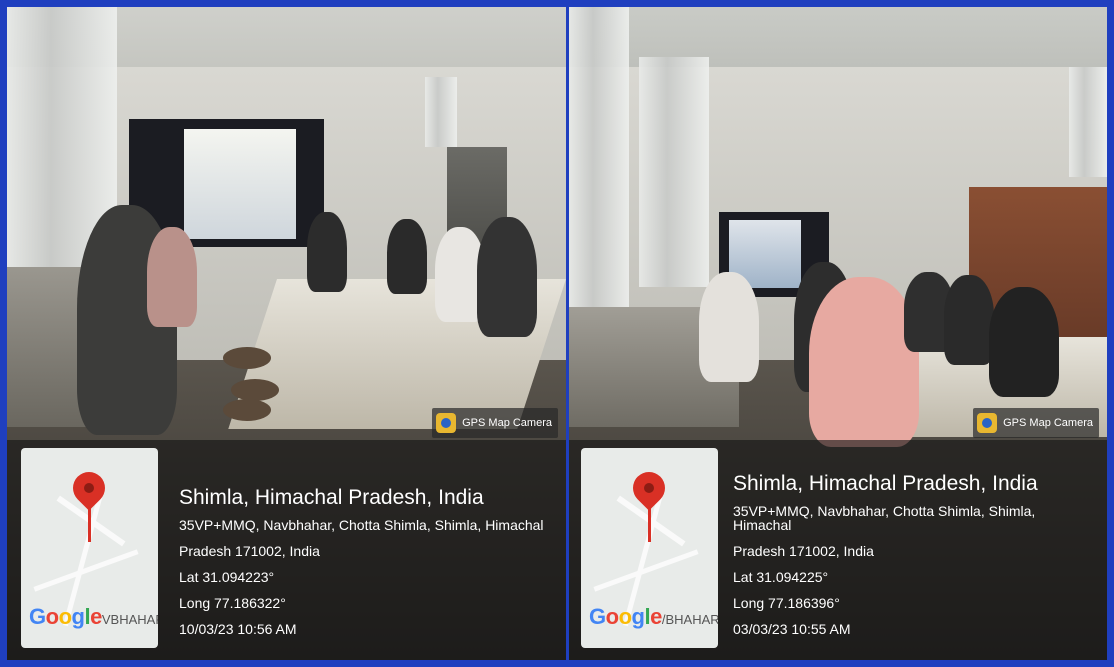 The height and width of the screenshot is (667, 1114). What do you see at coordinates (649, 548) in the screenshot?
I see `map-thumbnail: Google/BHAHAR` at bounding box center [649, 548].